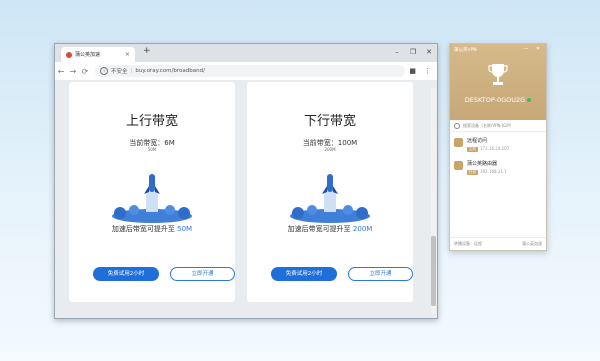 The width and height of the screenshot is (600, 361). I want to click on device-list-item: 蒲公英路由器 在线 192.168.21.1, so click(498, 166).